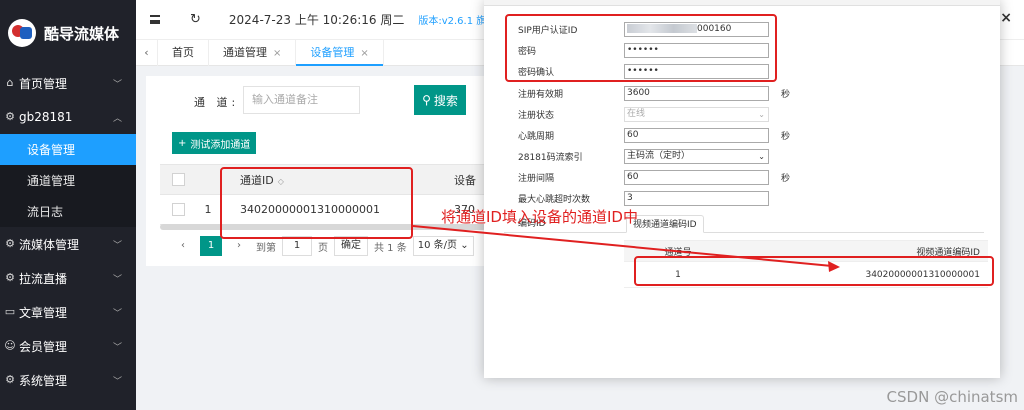  Describe the element at coordinates (539, 217) in the screenshot. I see `annotation-text: 将通道ID填入设备的通道ID中` at that location.